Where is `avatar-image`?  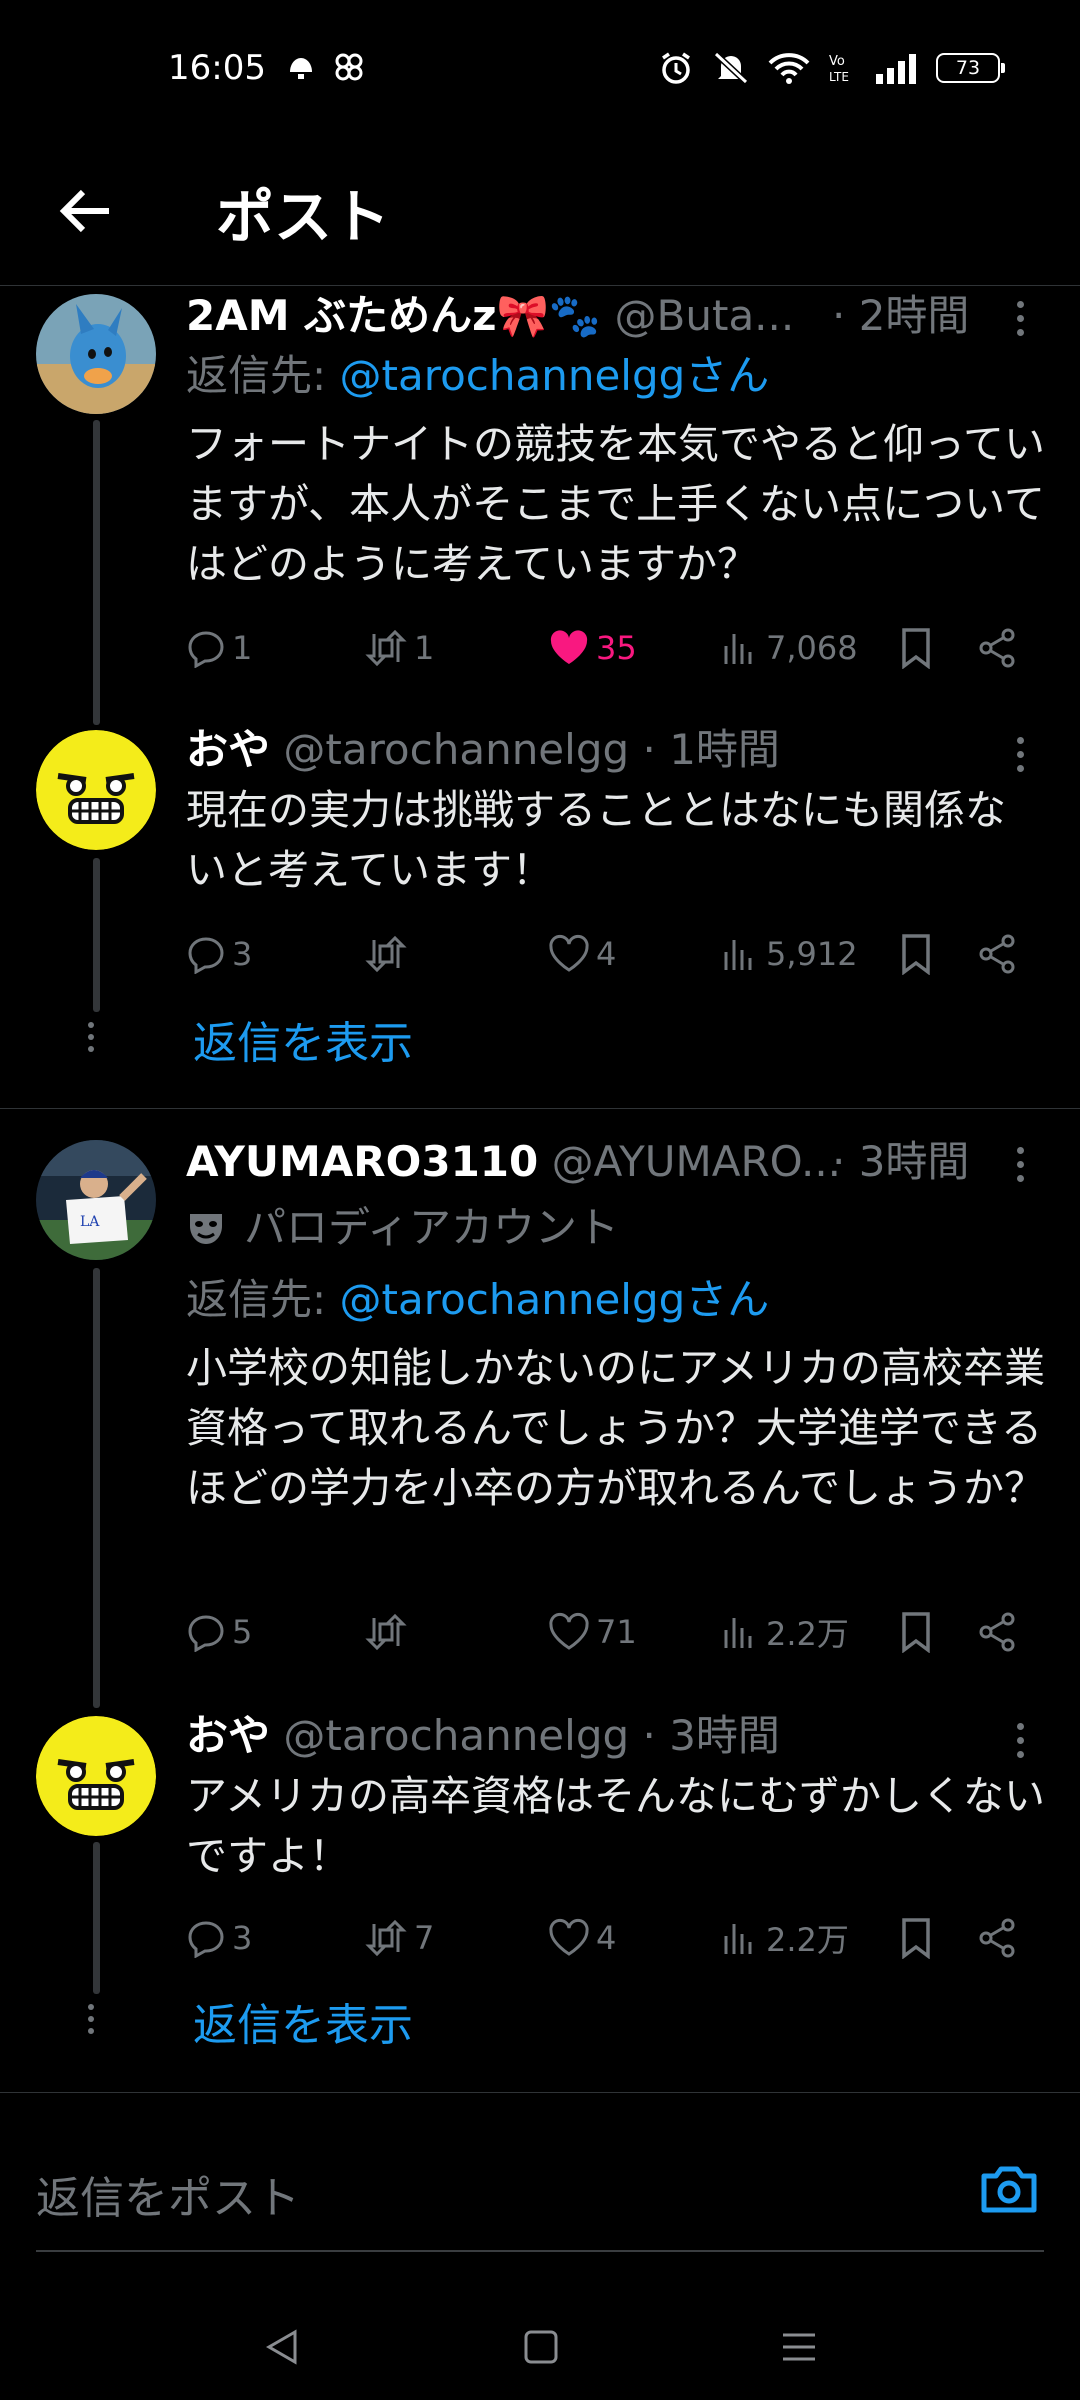 avatar-image is located at coordinates (96, 1776).